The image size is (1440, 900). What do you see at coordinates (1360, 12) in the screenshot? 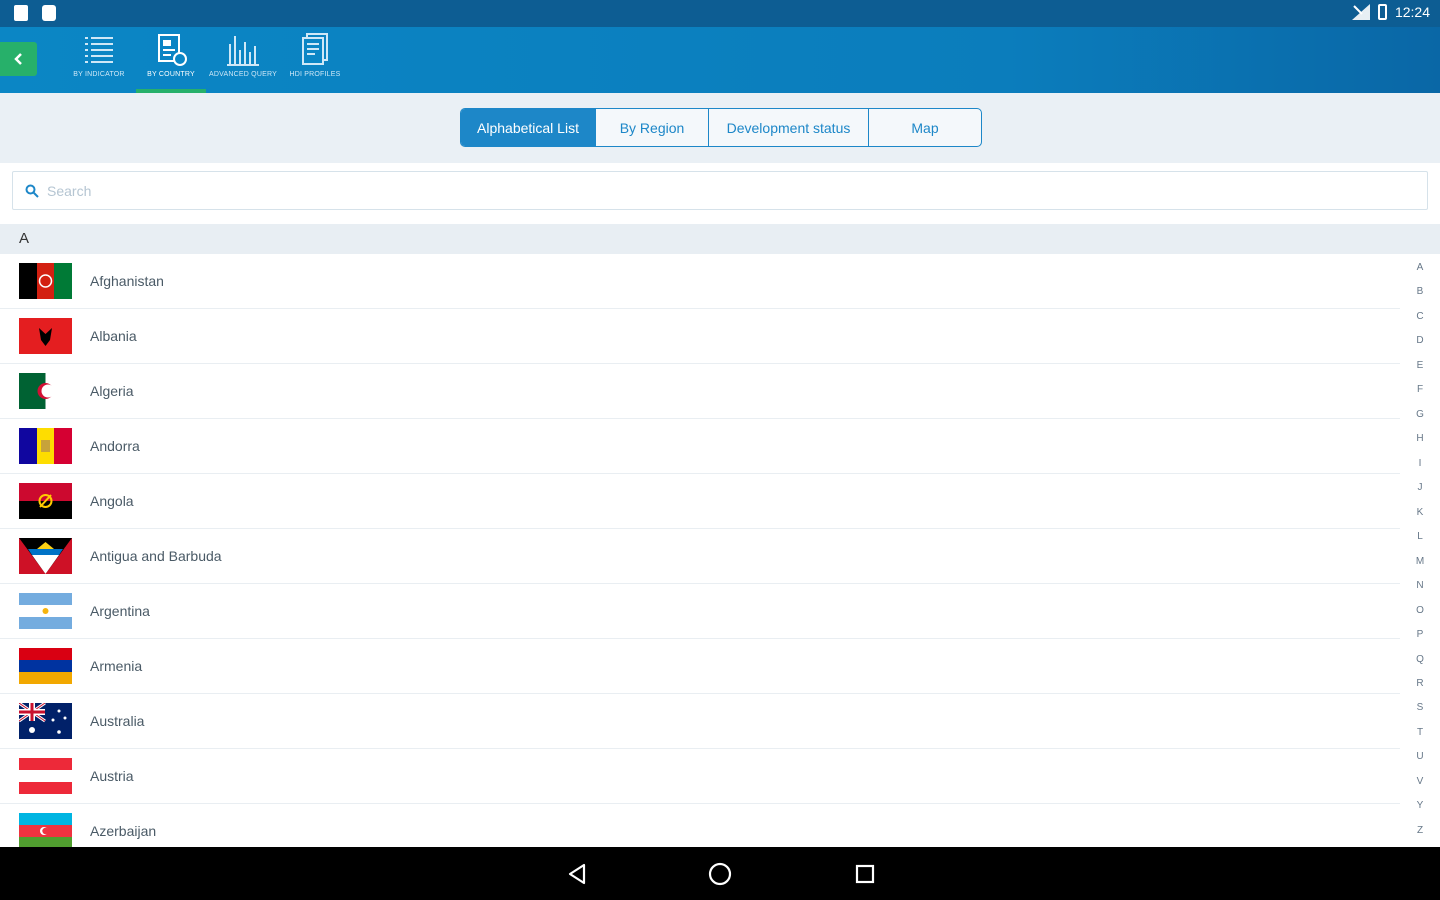
I see `signal-icon` at bounding box center [1360, 12].